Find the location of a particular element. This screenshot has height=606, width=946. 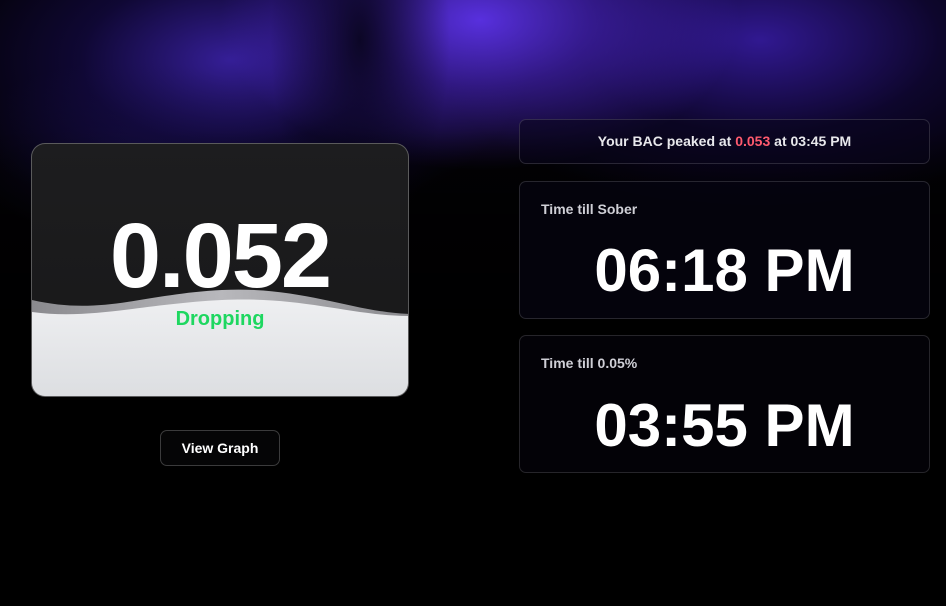

time-till-limit-panel: Time till 0.05% 03:55 PM is located at coordinates (724, 404).